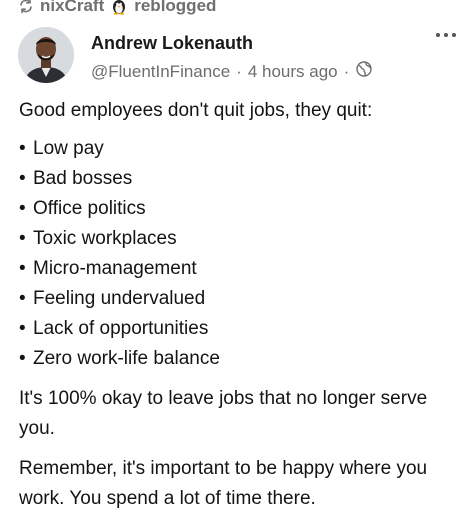  Describe the element at coordinates (239, 359) in the screenshot. I see `list-item: • Zero work-life balance` at that location.